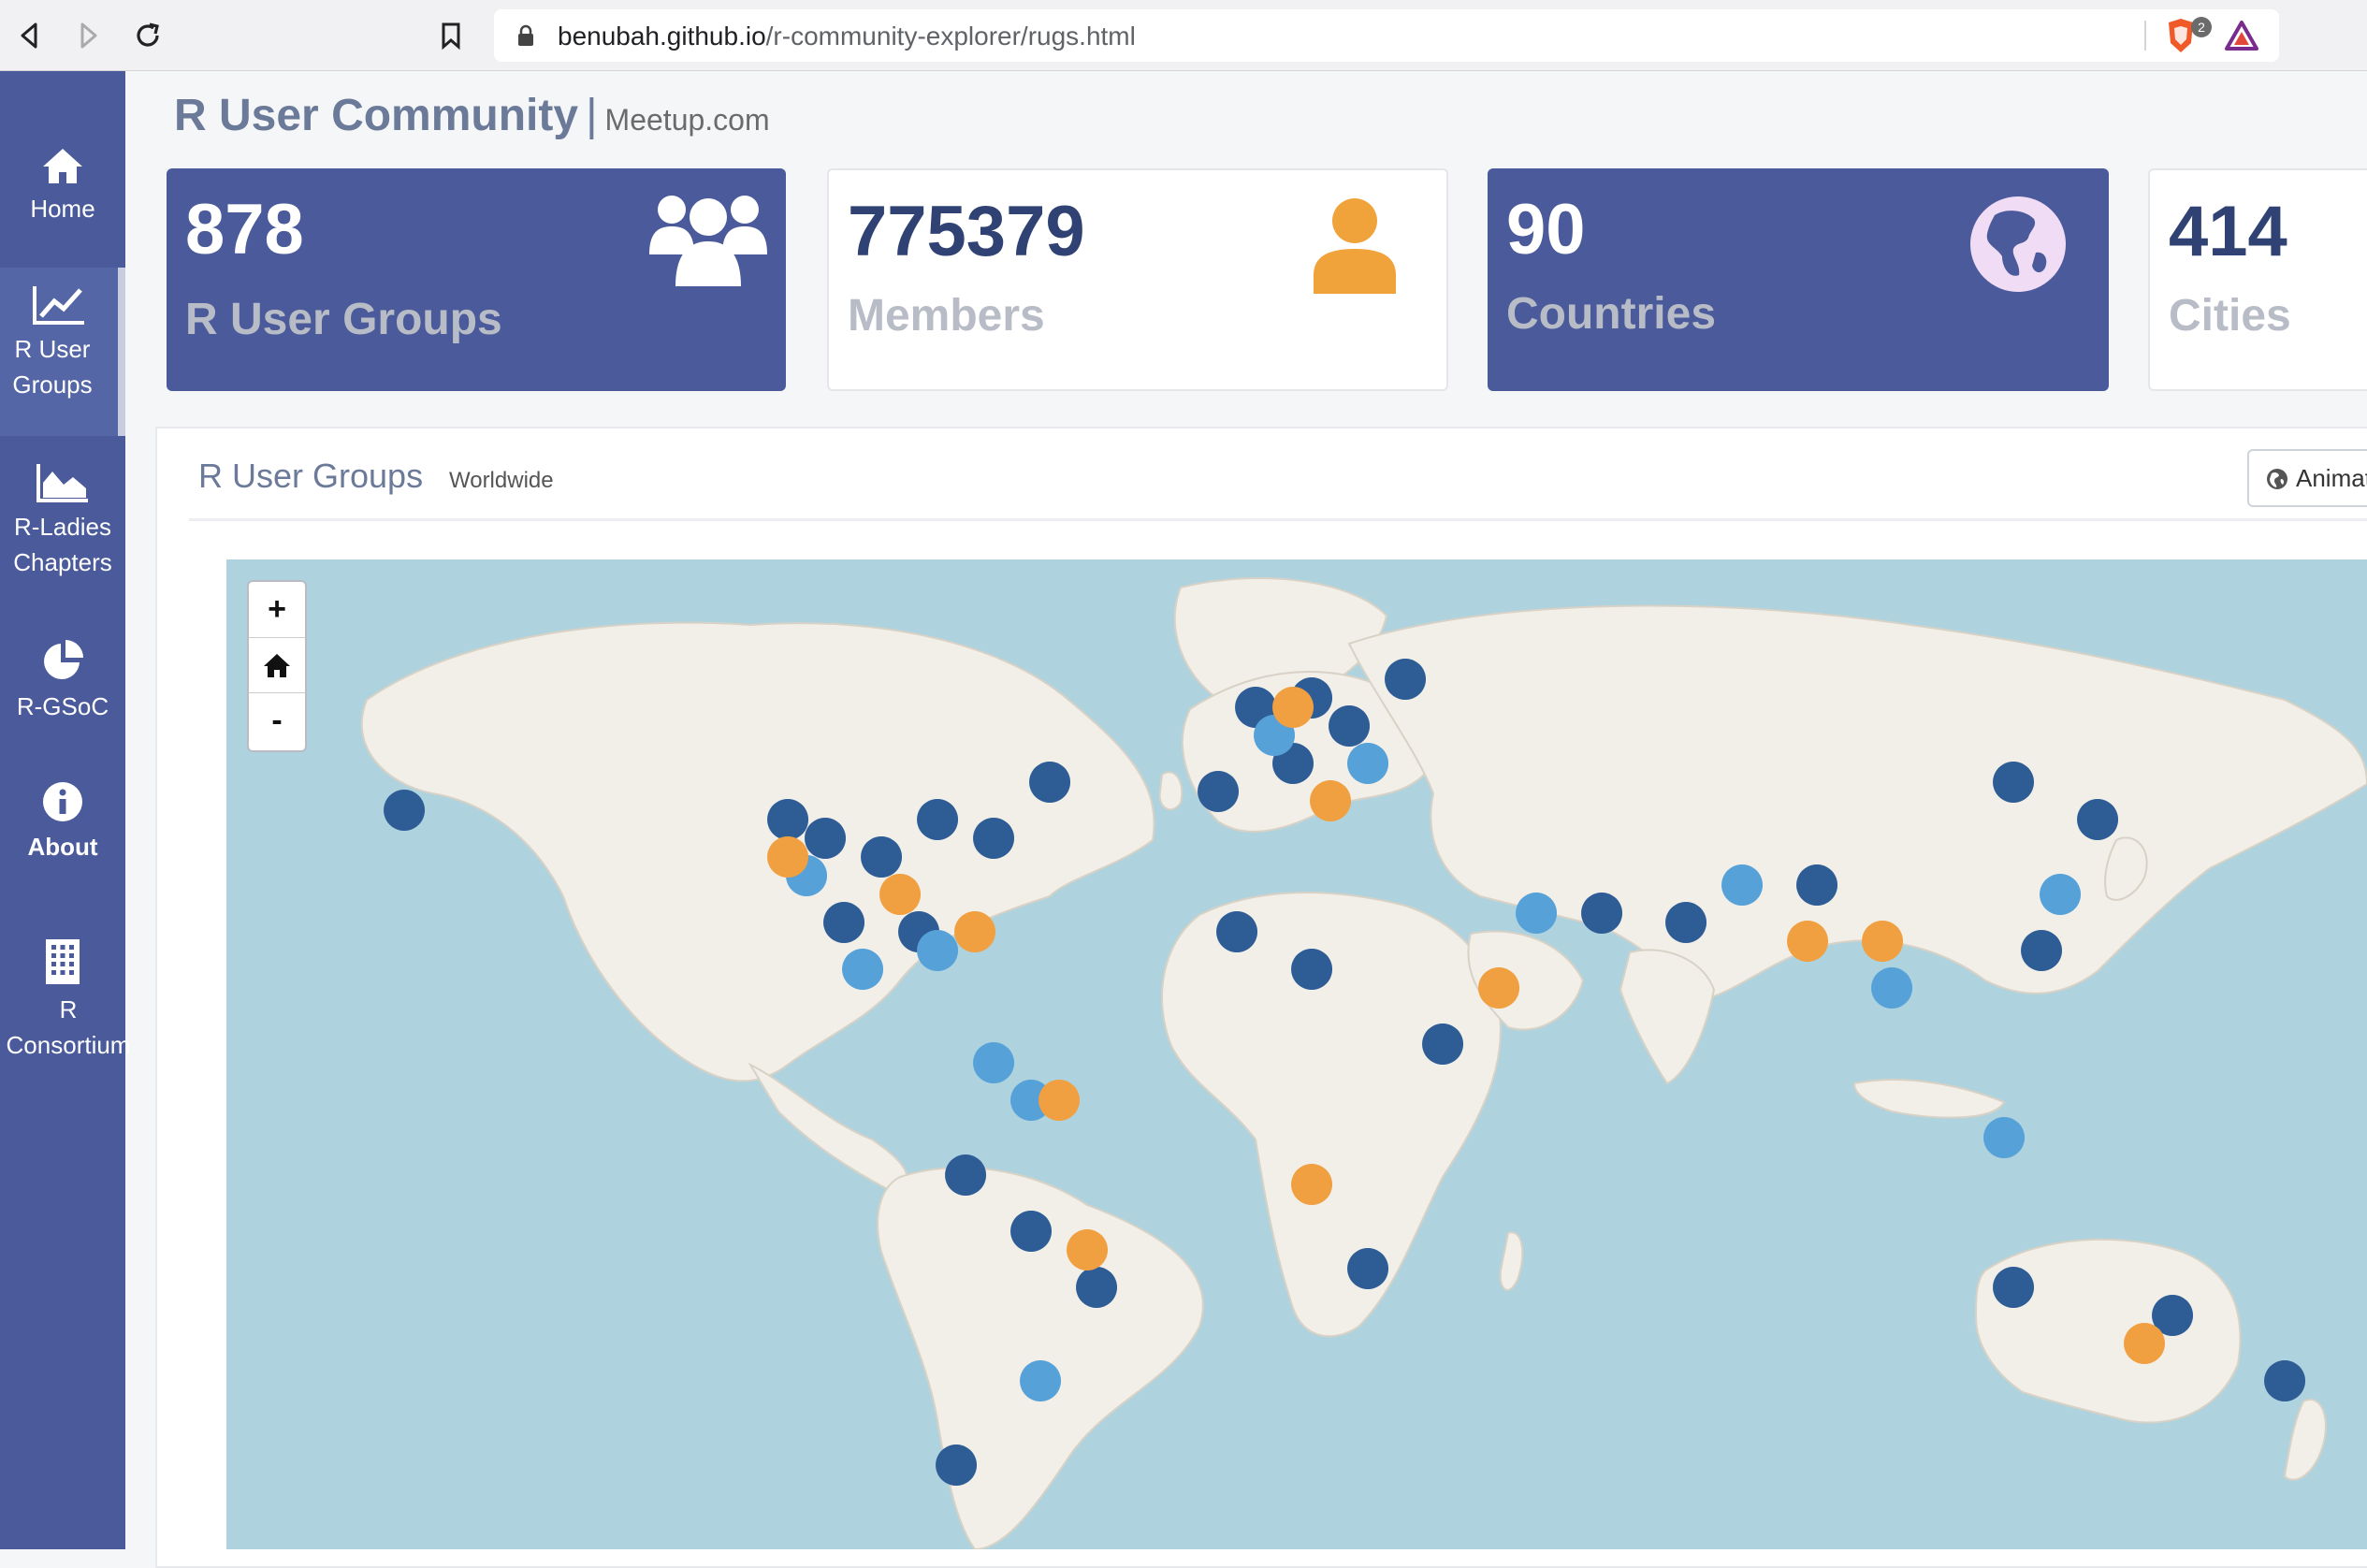 This screenshot has height=1568, width=2367. What do you see at coordinates (63, 544) in the screenshot?
I see `sidebar-item-label: R-Ladies Chapters` at bounding box center [63, 544].